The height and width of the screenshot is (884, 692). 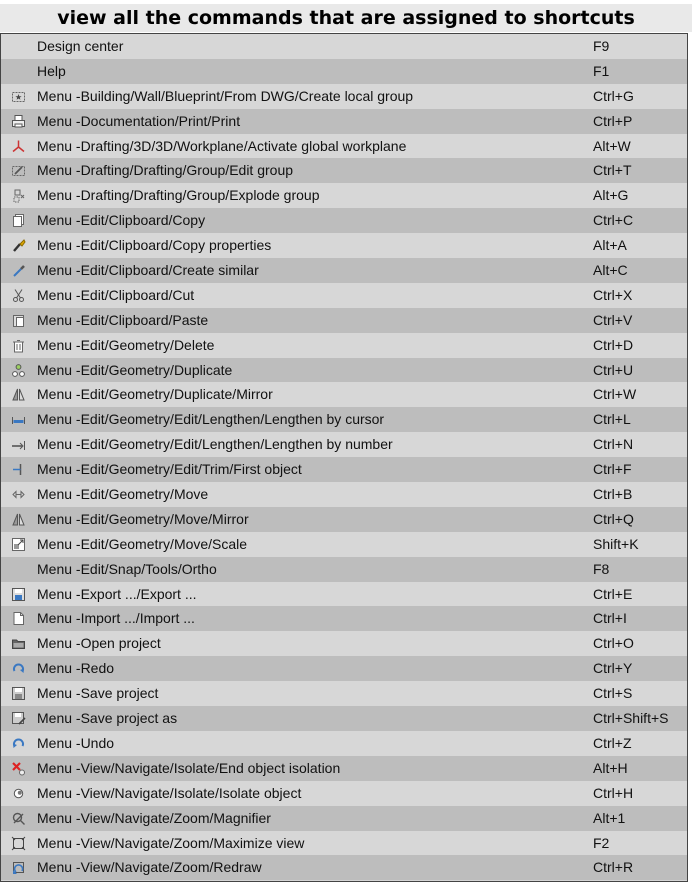 What do you see at coordinates (344, 868) in the screenshot?
I see `table-row: Menu -View/Navigate/Zoom/Redraw Ctrl+R` at bounding box center [344, 868].